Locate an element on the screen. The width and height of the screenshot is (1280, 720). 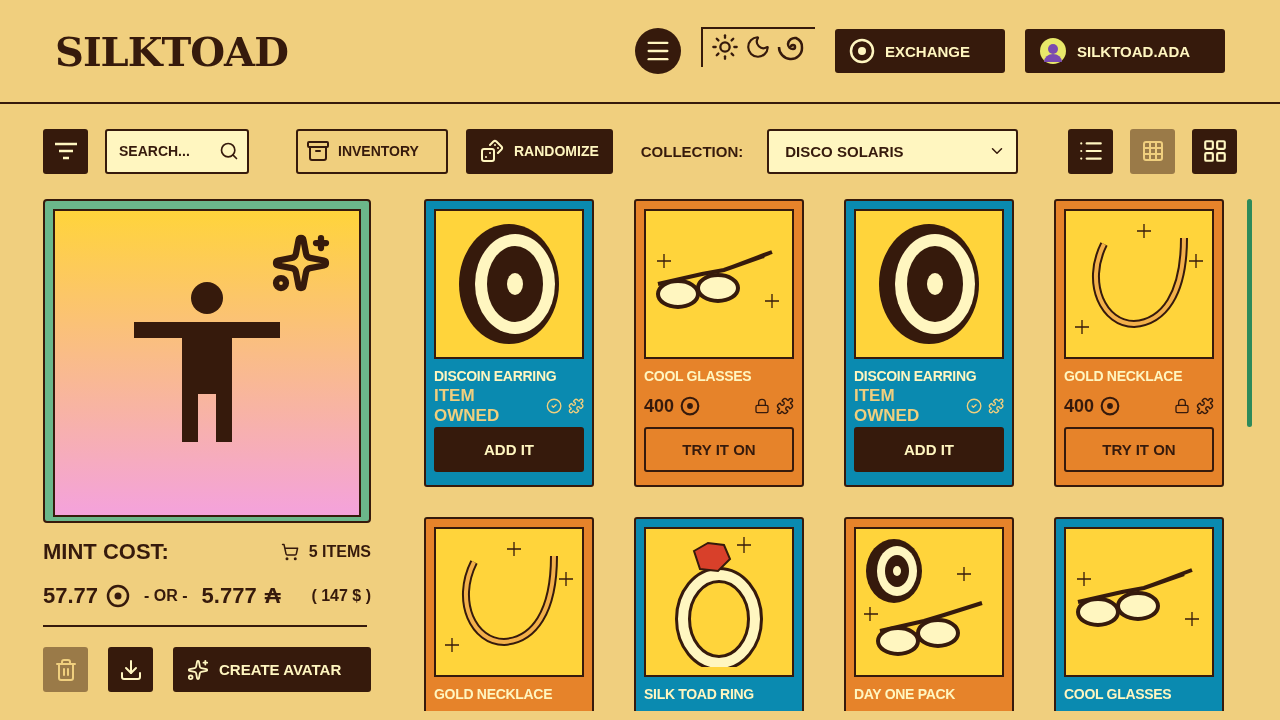
or-separator: - OR - is located at coordinates (166, 596).